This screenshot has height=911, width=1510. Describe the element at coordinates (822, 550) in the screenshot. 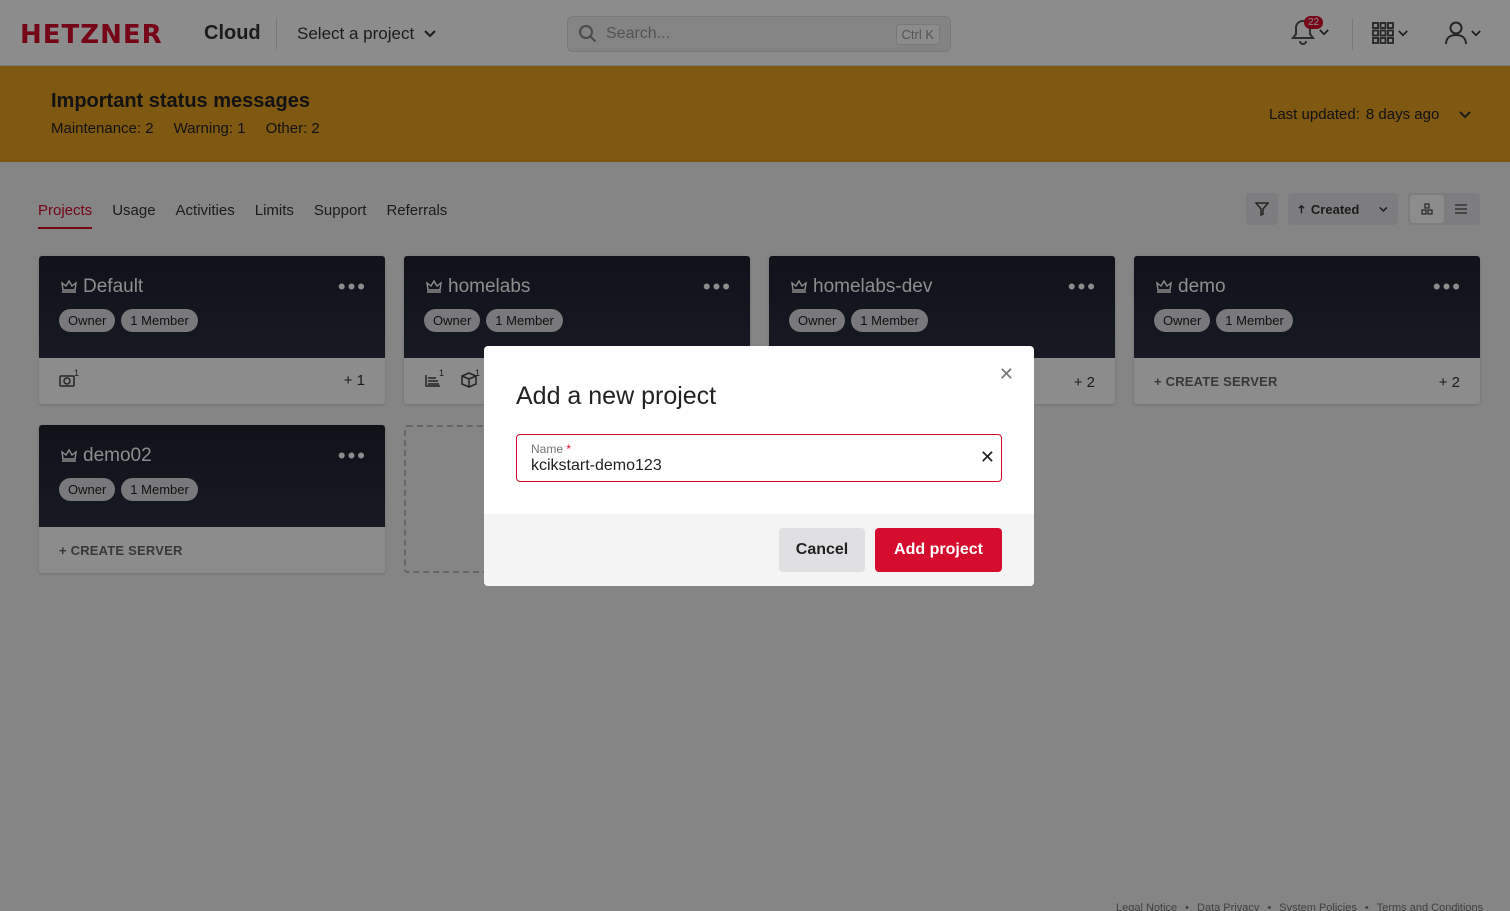

I see `cancel-button: Cancel` at that location.